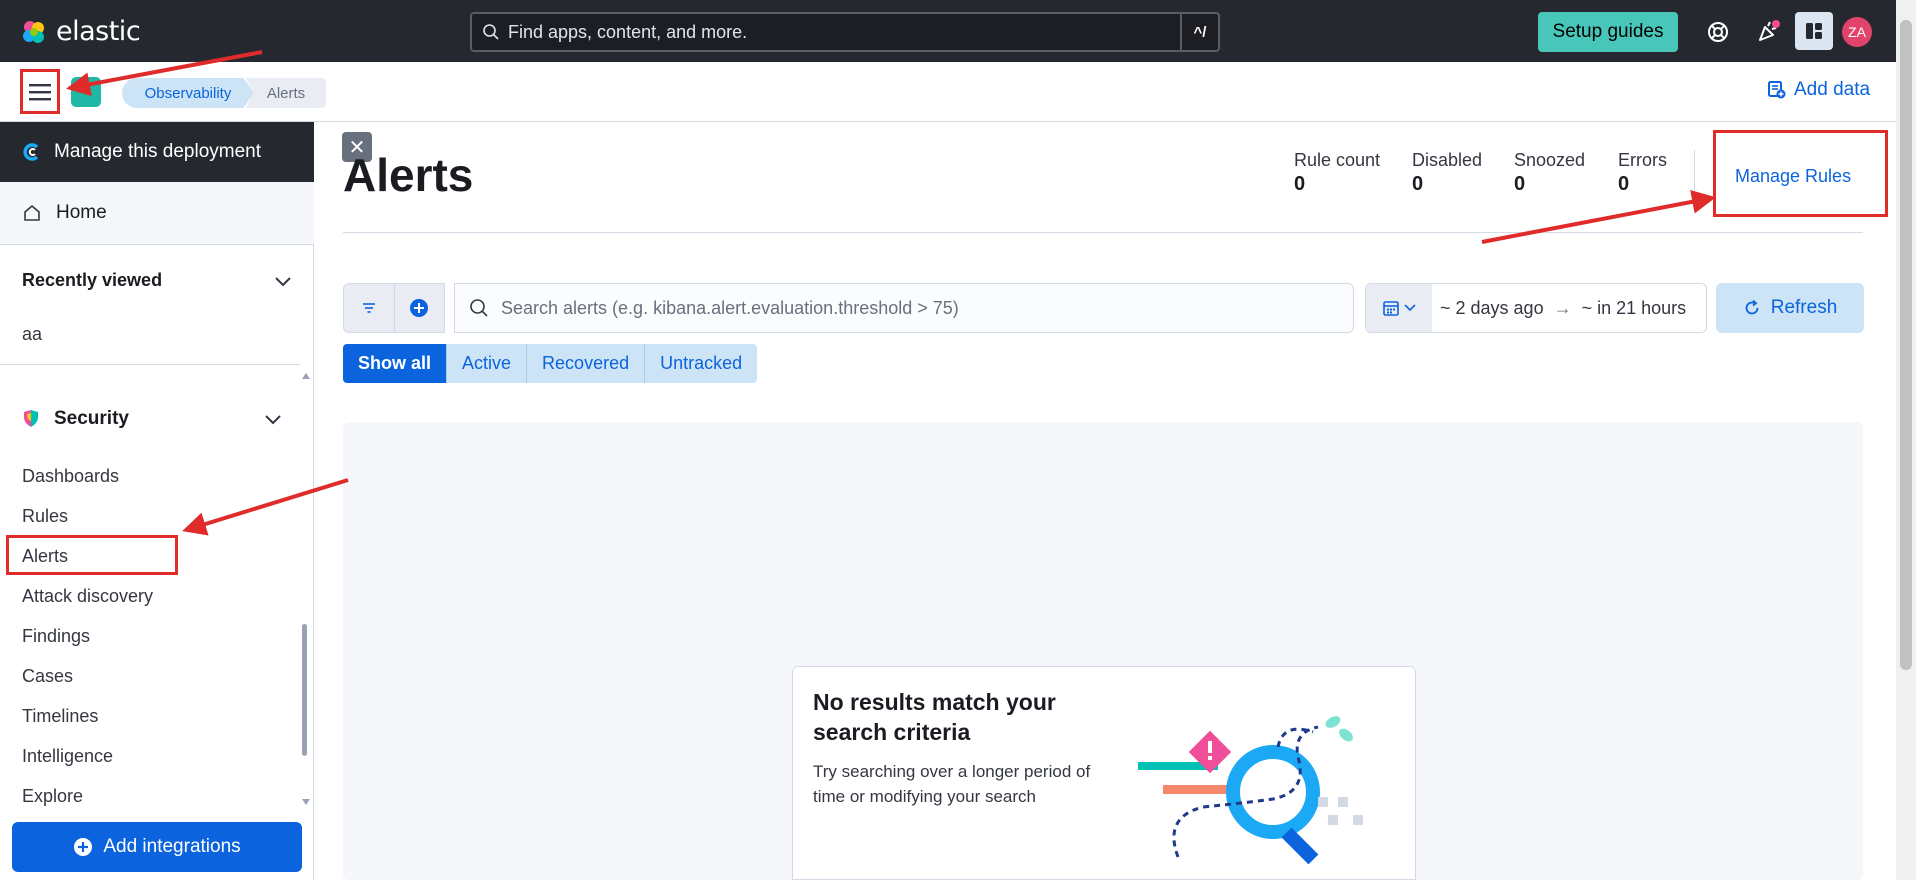 The width and height of the screenshot is (1916, 880). I want to click on user-avatar: ZA, so click(1857, 32).